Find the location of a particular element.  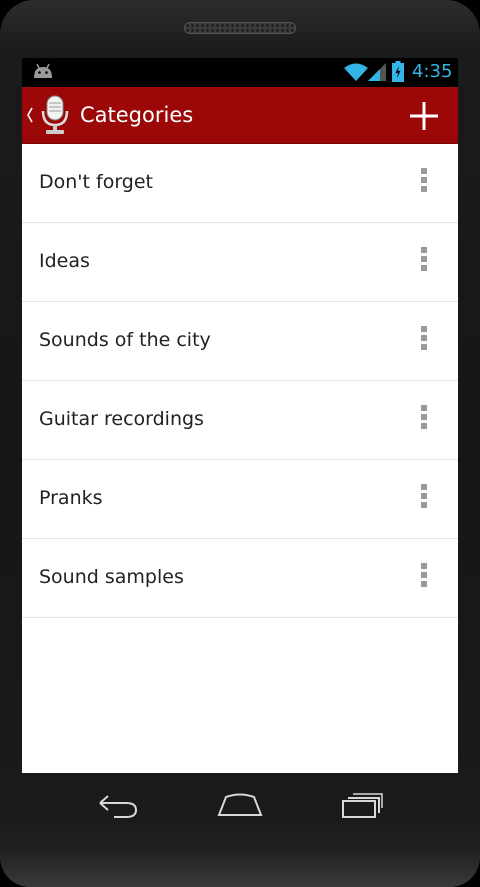

list-item: Sound samples is located at coordinates (240, 578).